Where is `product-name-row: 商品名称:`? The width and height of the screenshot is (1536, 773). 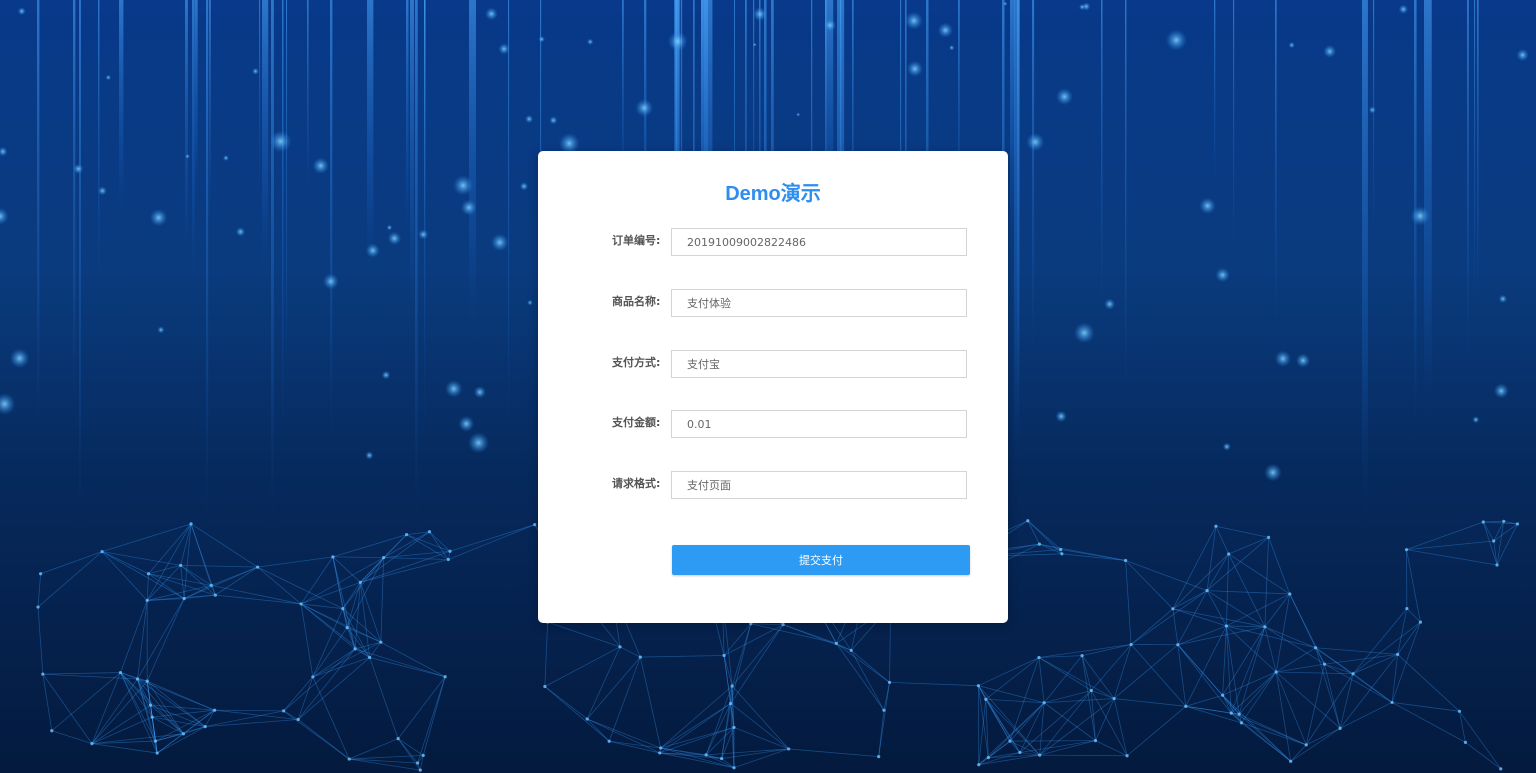 product-name-row: 商品名称: is located at coordinates (773, 304).